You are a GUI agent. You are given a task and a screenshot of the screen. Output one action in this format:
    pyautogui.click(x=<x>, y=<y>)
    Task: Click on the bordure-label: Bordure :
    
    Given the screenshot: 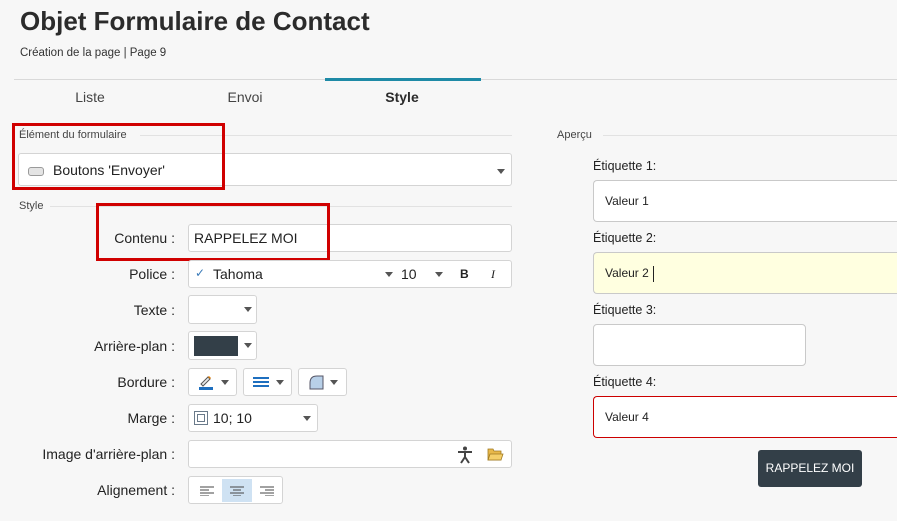 What is the action you would take?
    pyautogui.click(x=146, y=382)
    